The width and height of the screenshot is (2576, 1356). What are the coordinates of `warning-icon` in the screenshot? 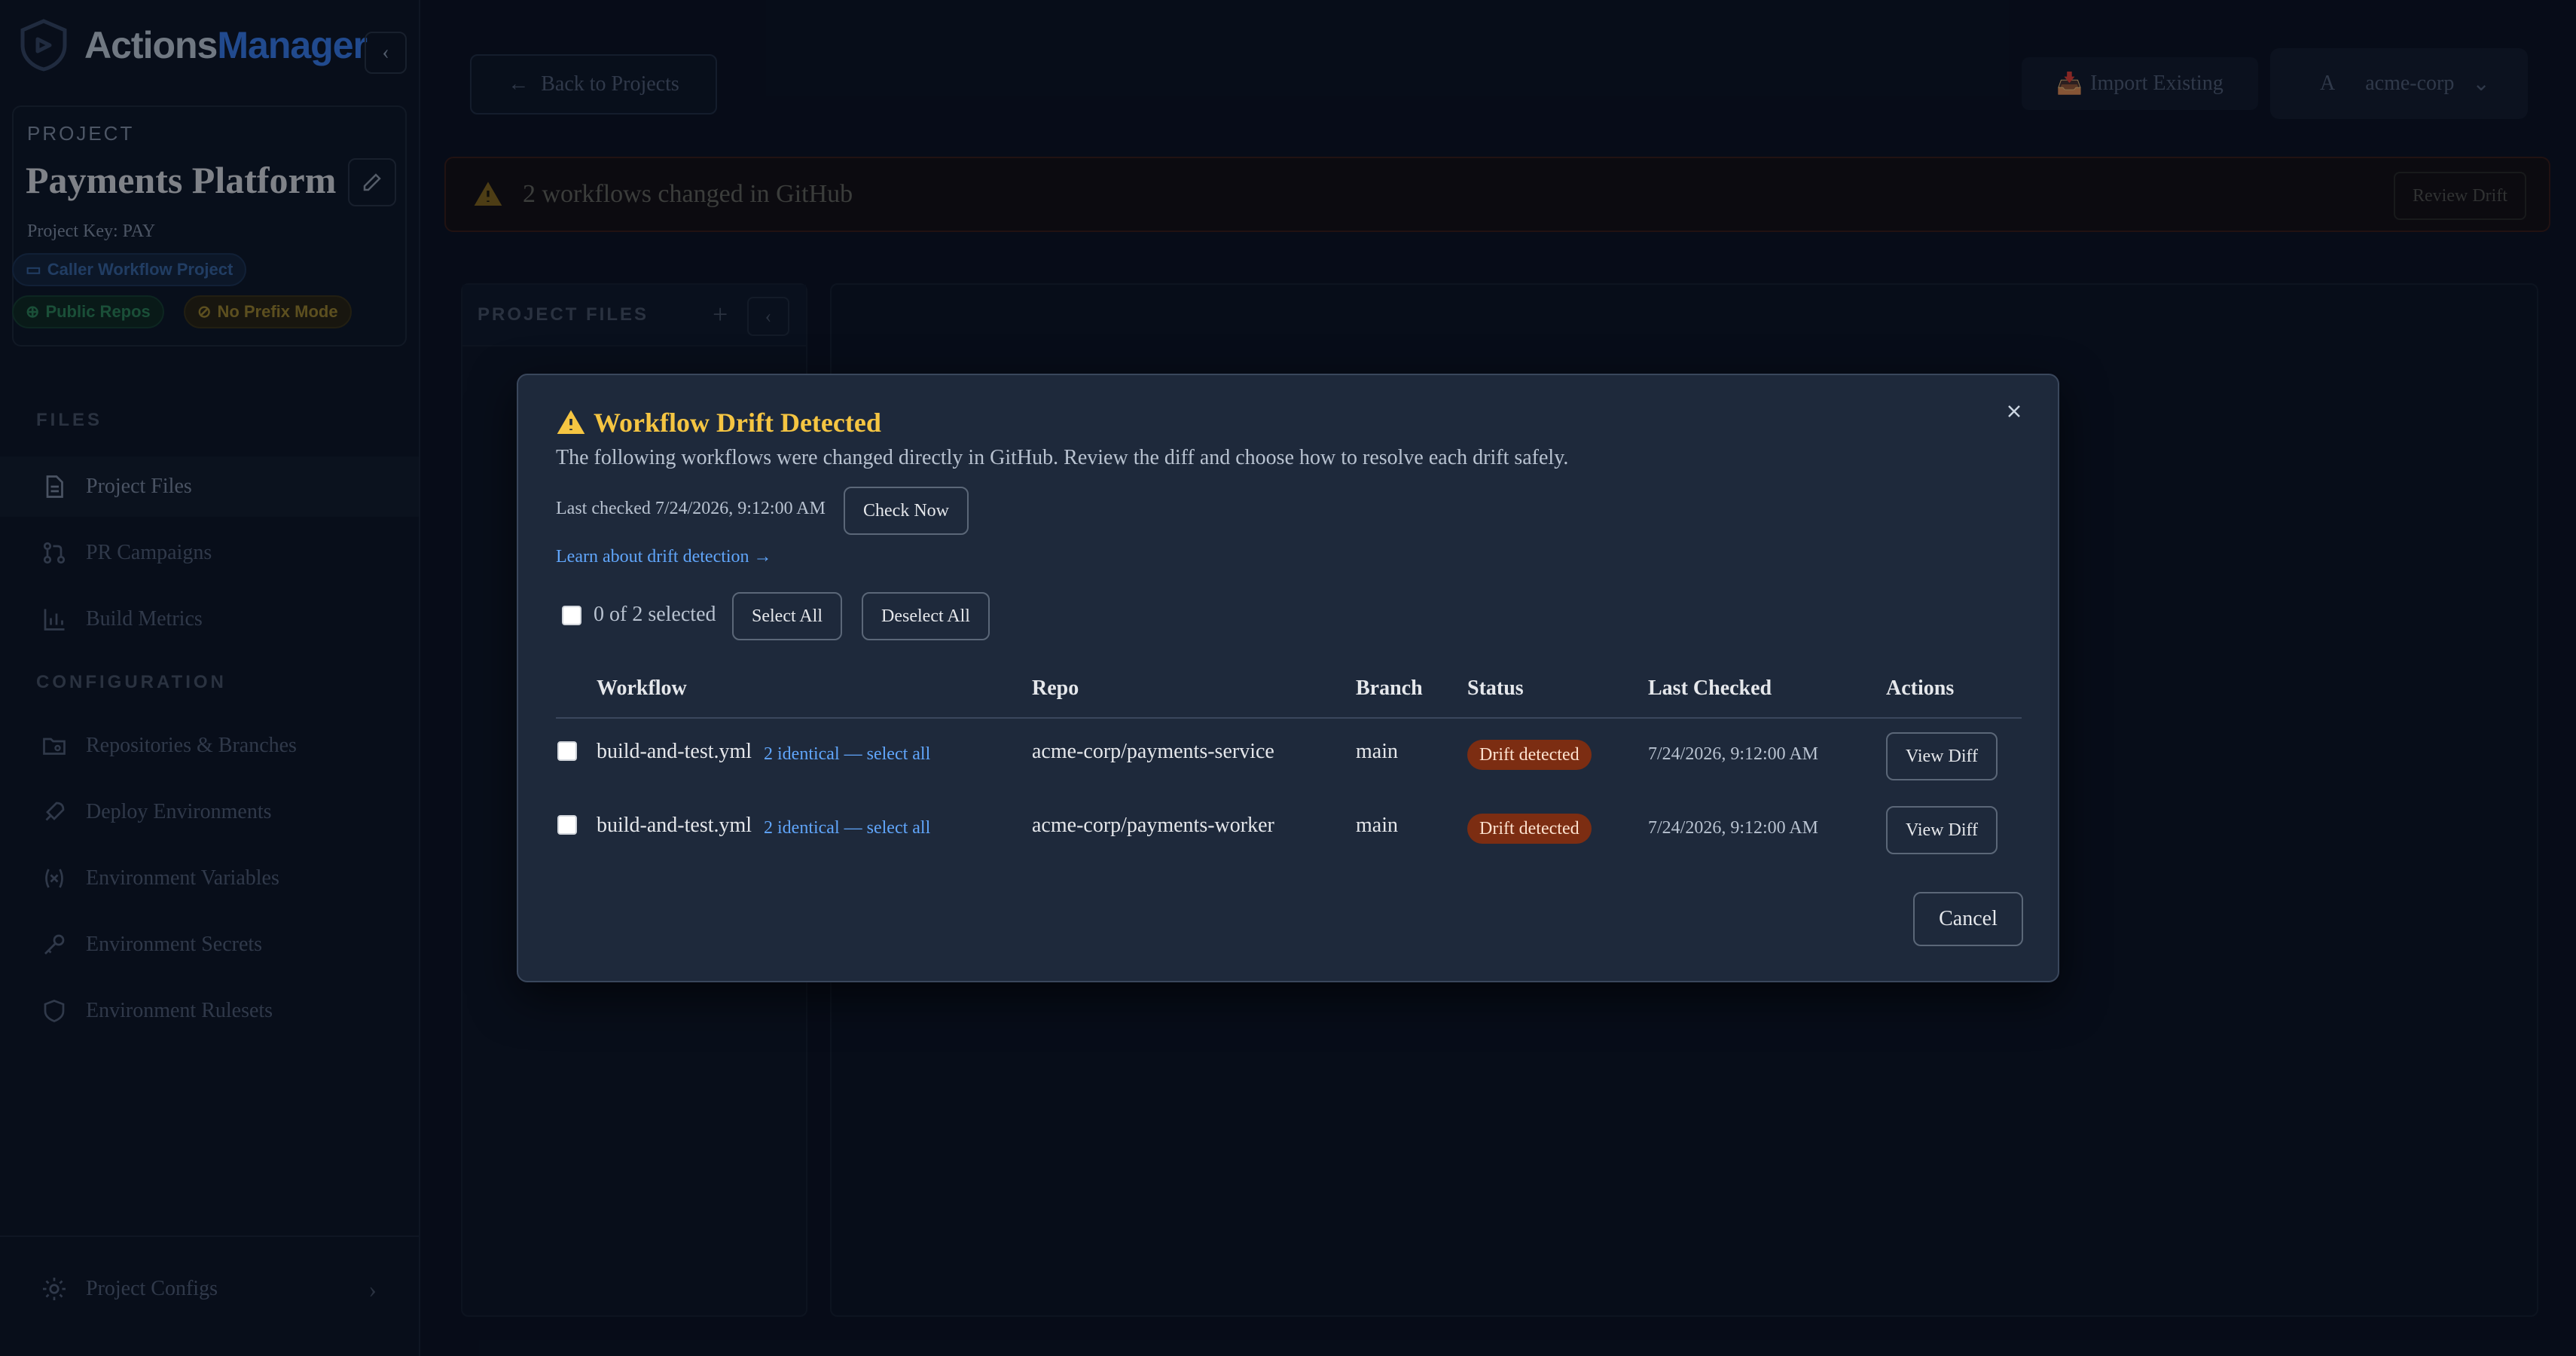 It's located at (571, 422).